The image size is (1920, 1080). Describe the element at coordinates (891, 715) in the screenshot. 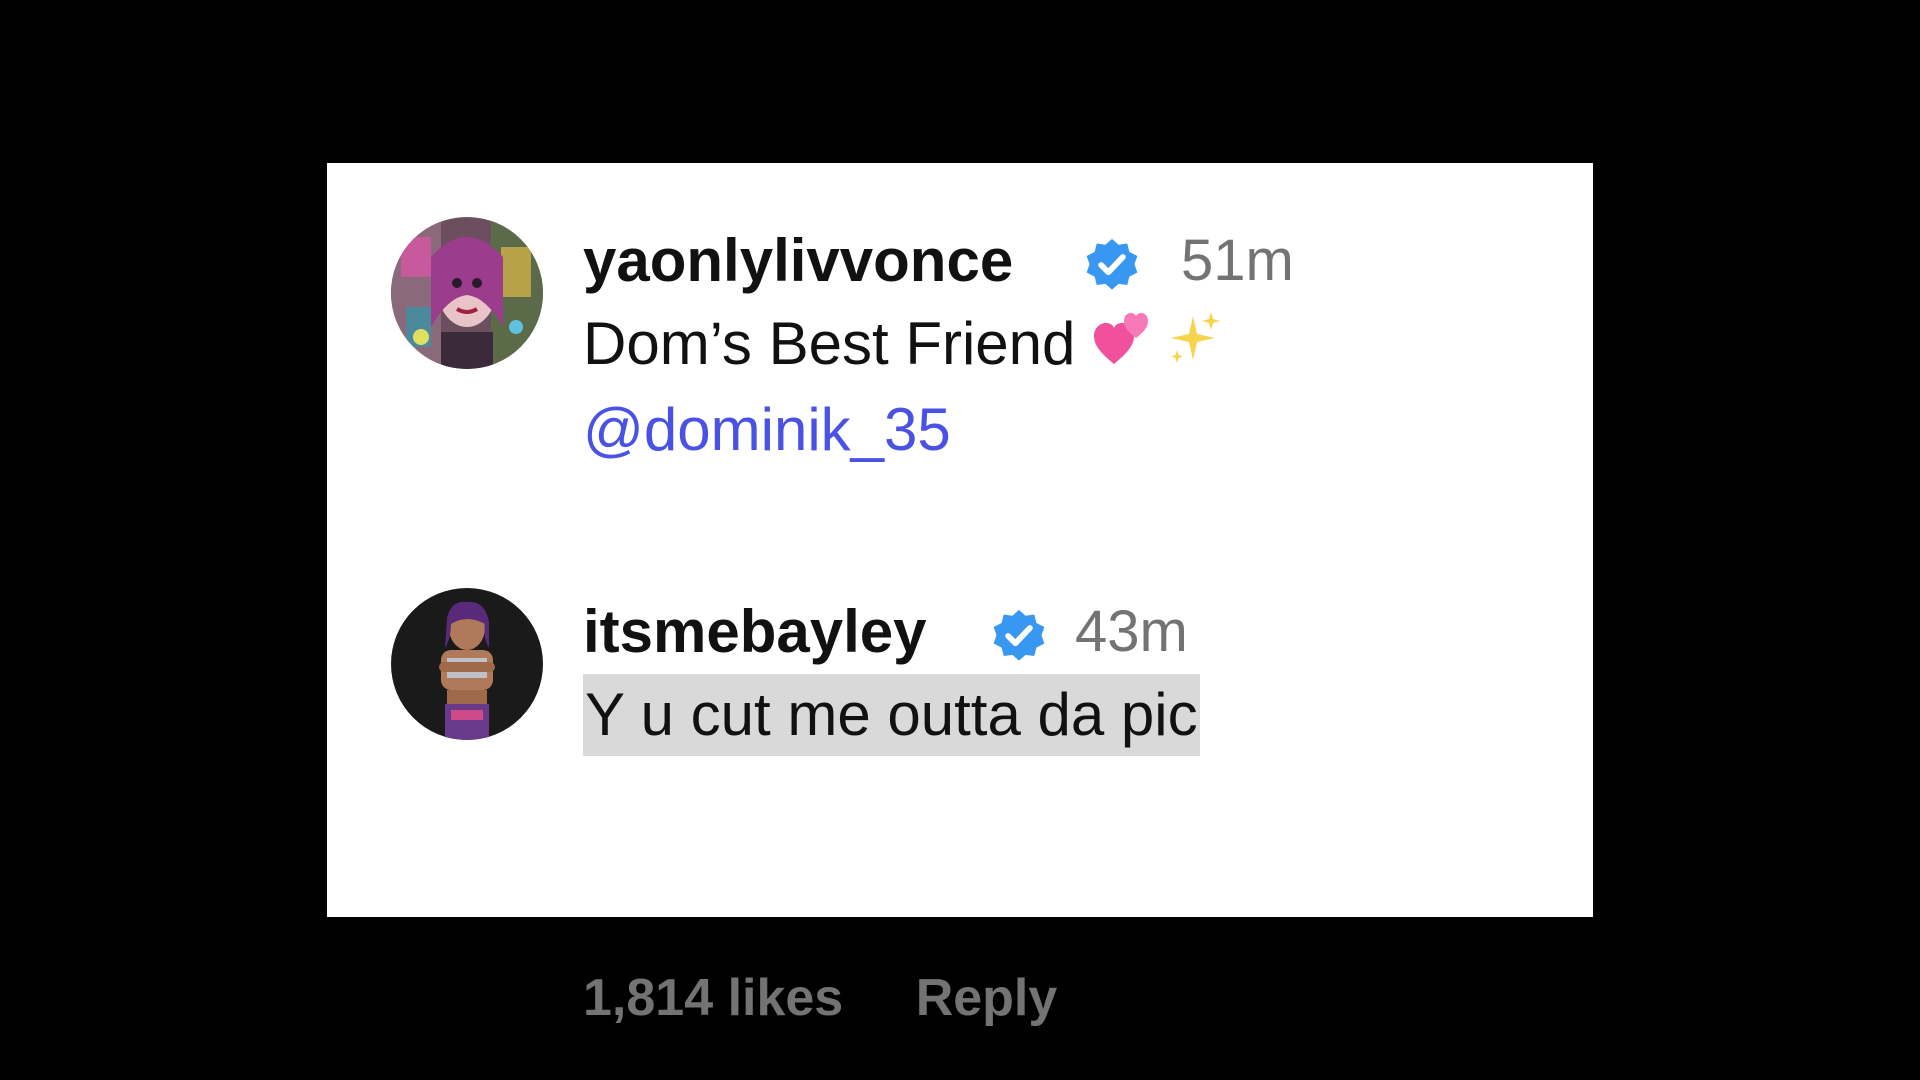

I see `comment-text: Y u cut me outta da pic` at that location.